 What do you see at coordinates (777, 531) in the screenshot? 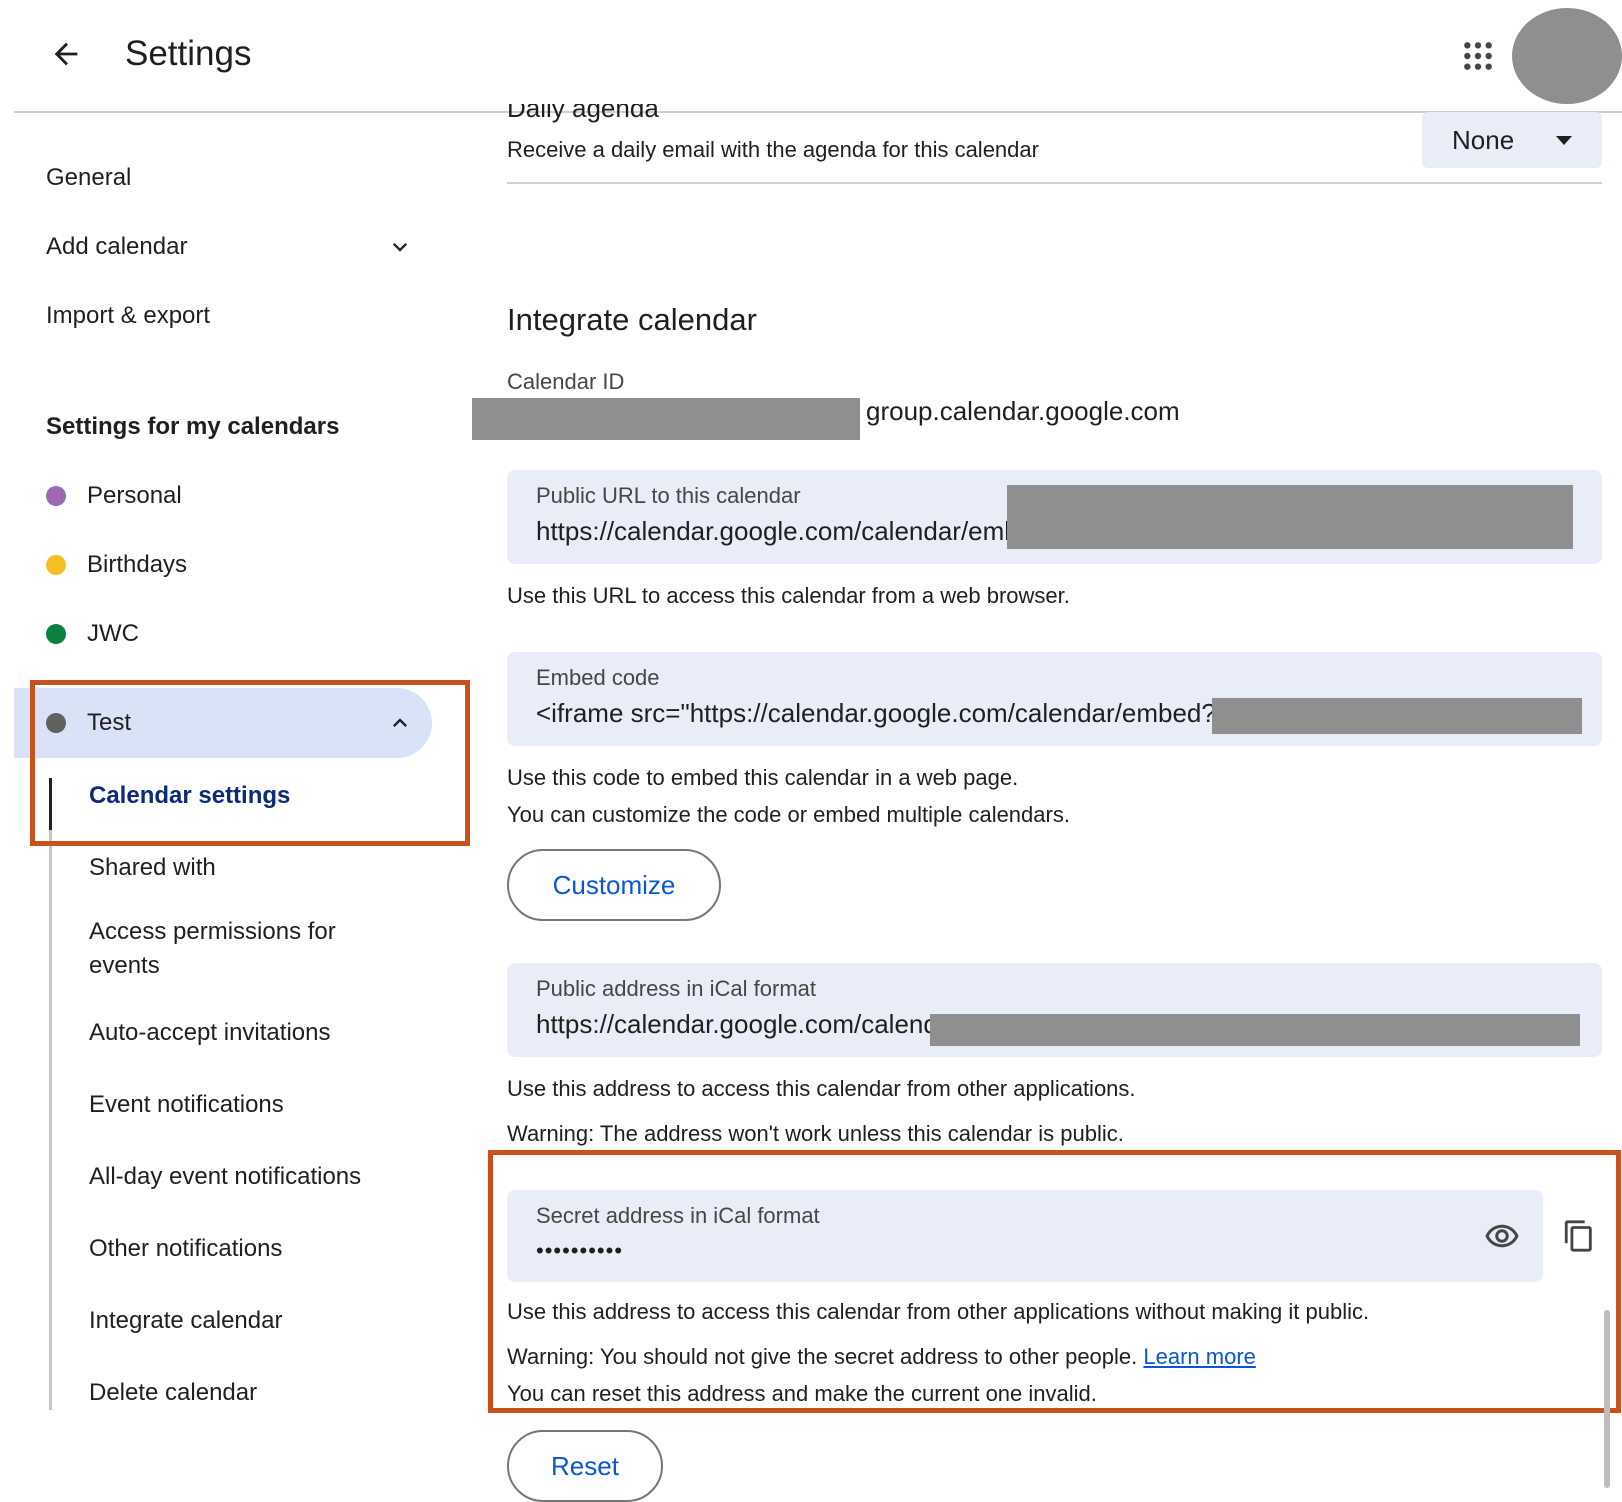
I see `public-url-value: https://calendar.google.com/calendar/emb` at bounding box center [777, 531].